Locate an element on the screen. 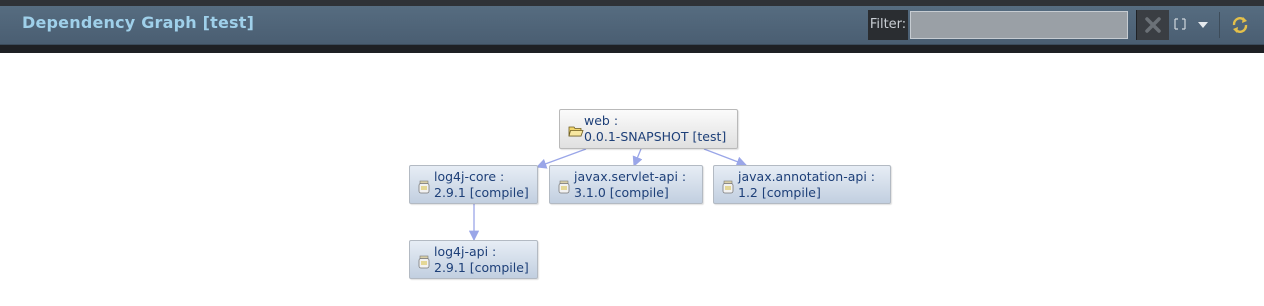 The image size is (1264, 306). view-header: Dependency Graph [test] Filter: is located at coordinates (632, 25).